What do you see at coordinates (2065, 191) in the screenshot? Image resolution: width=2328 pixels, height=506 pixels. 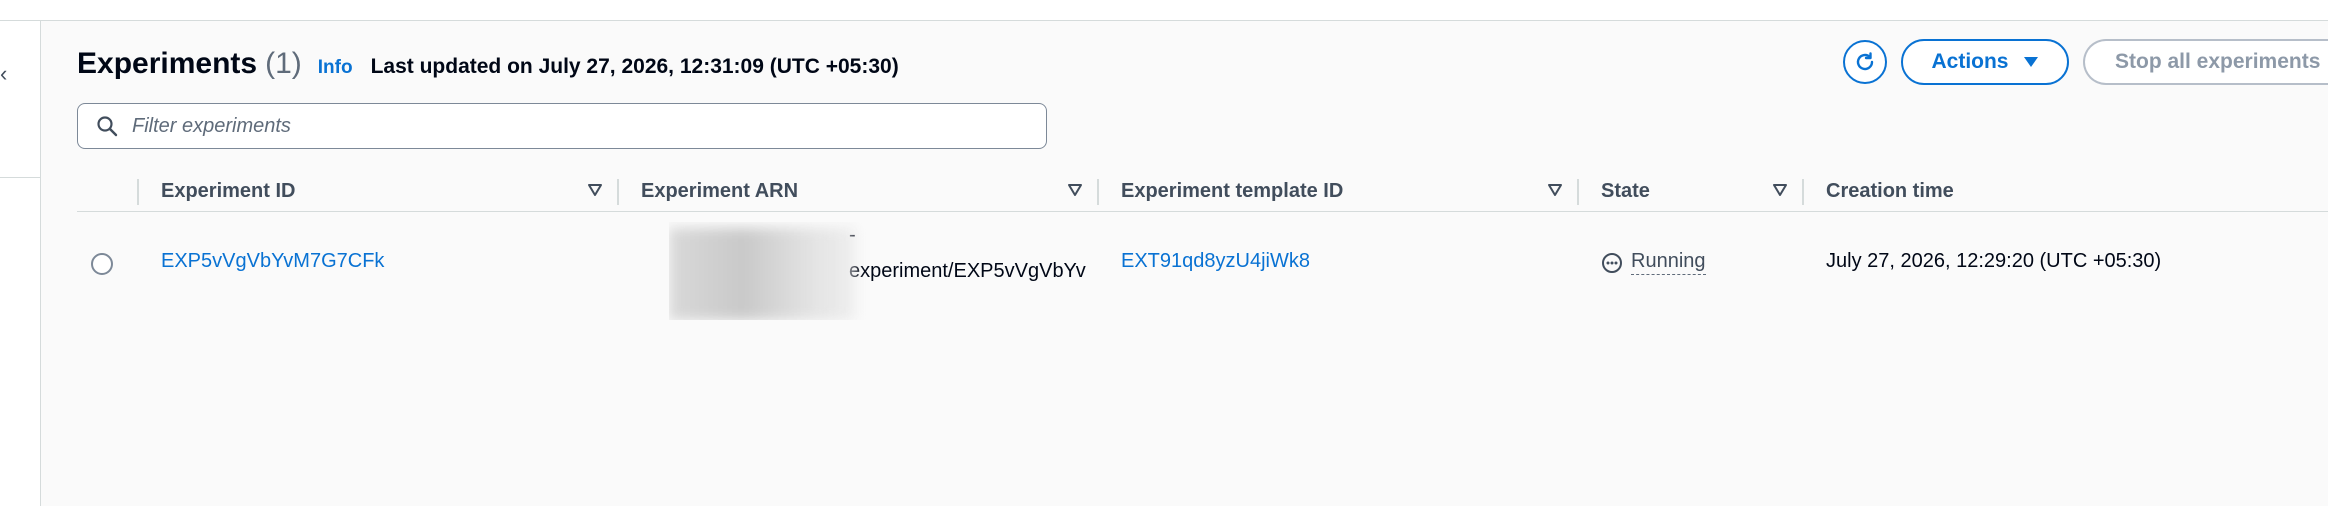 I see `column-header-creation-time: Creation time` at bounding box center [2065, 191].